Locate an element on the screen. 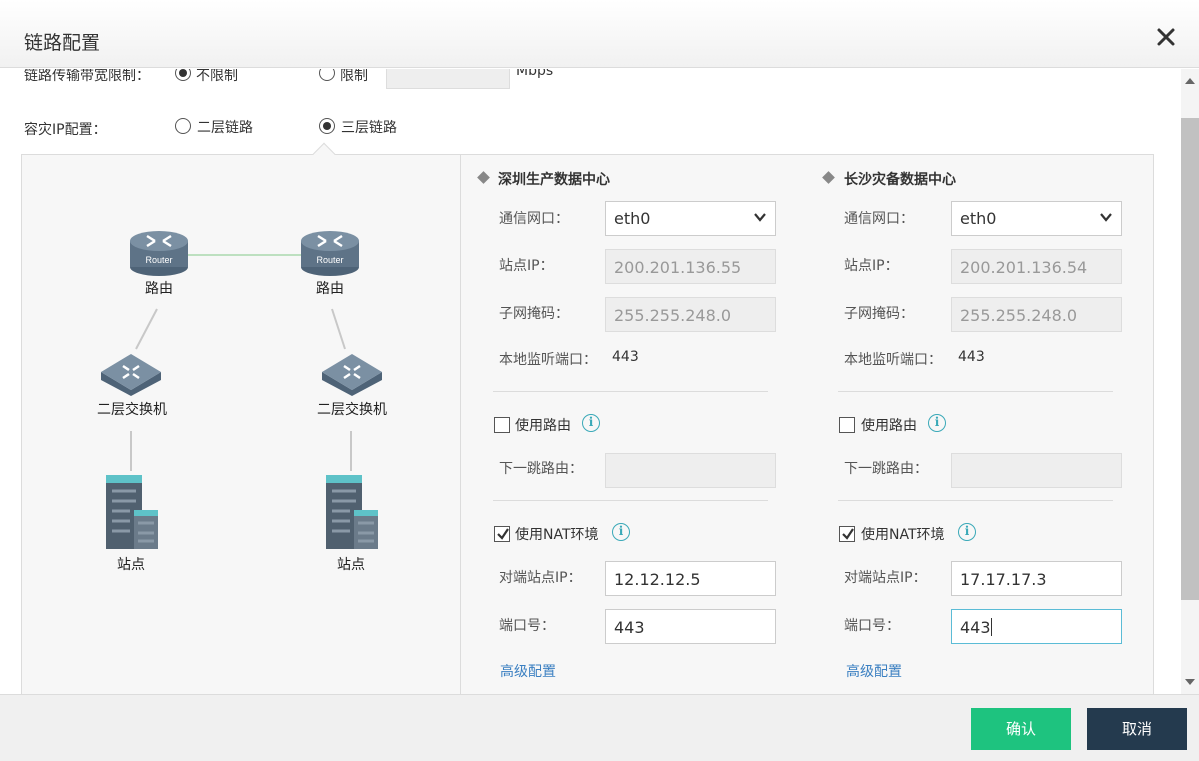 The width and height of the screenshot is (1199, 761). radio-layer3 is located at coordinates (327, 126).